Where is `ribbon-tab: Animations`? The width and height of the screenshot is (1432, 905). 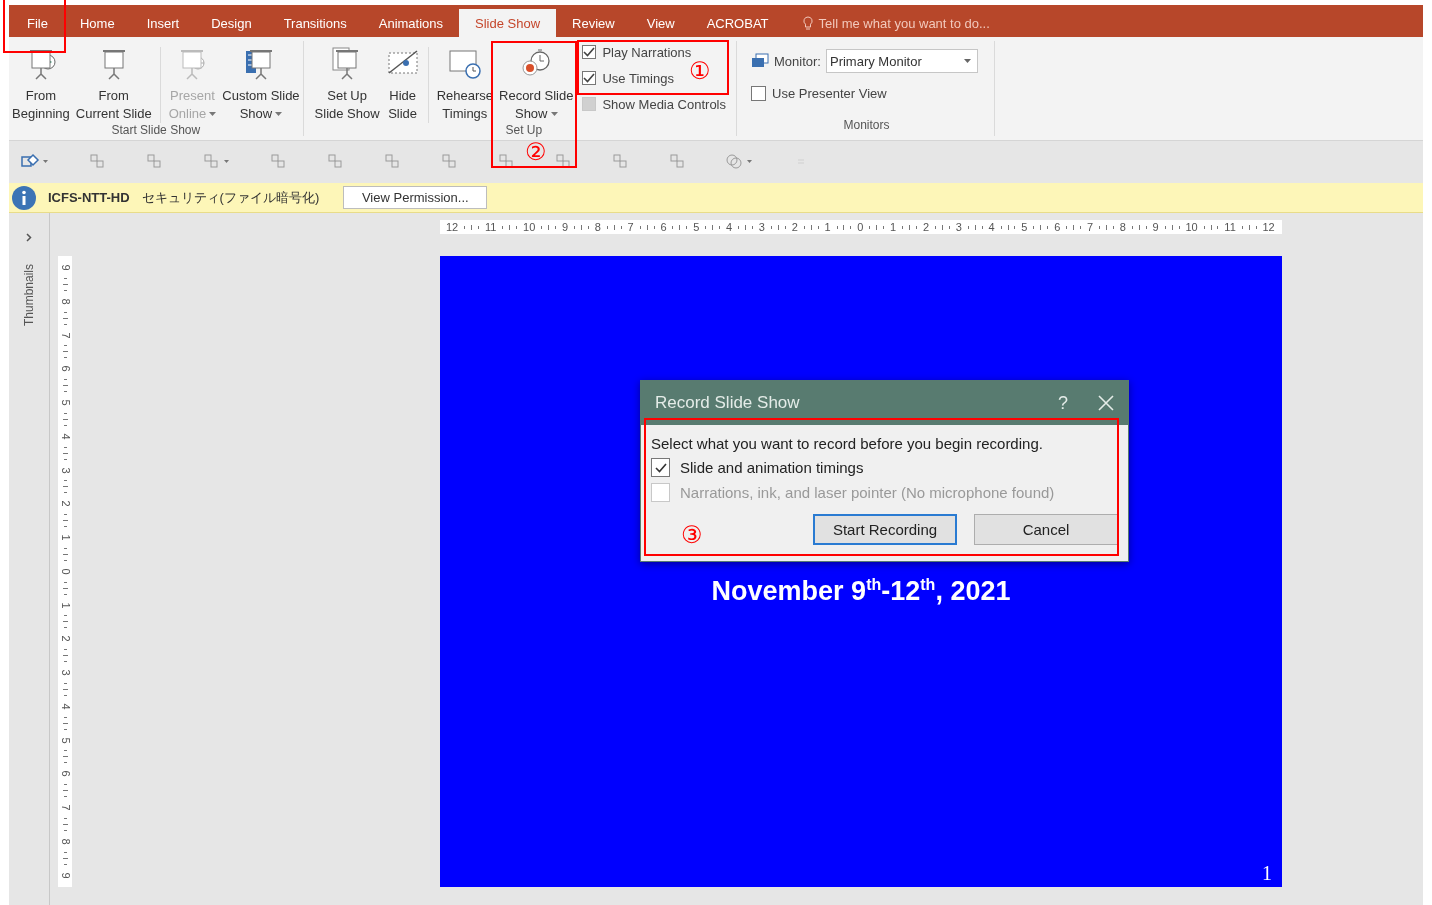 ribbon-tab: Animations is located at coordinates (411, 23).